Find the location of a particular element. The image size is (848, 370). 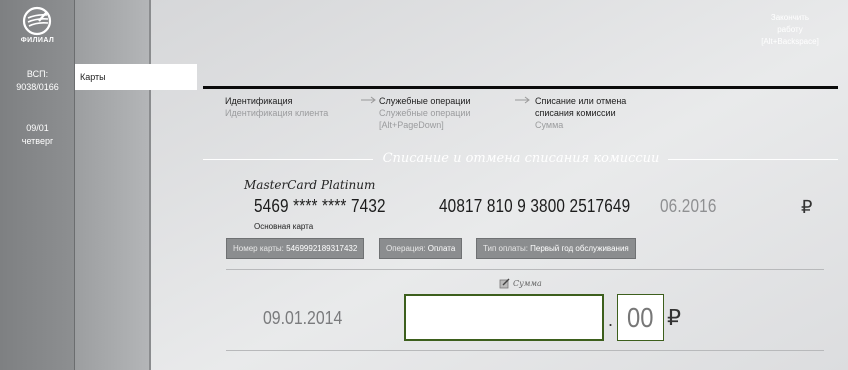

branch-label: ВСП: is located at coordinates (37, 74).